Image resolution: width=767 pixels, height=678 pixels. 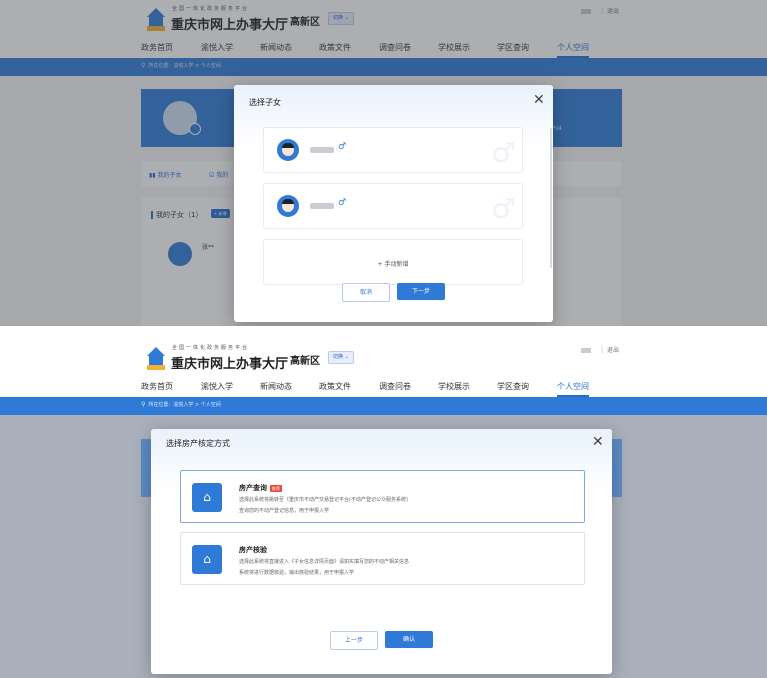 What do you see at coordinates (276, 488) in the screenshot?
I see `recommended-badge: 推荐` at bounding box center [276, 488].